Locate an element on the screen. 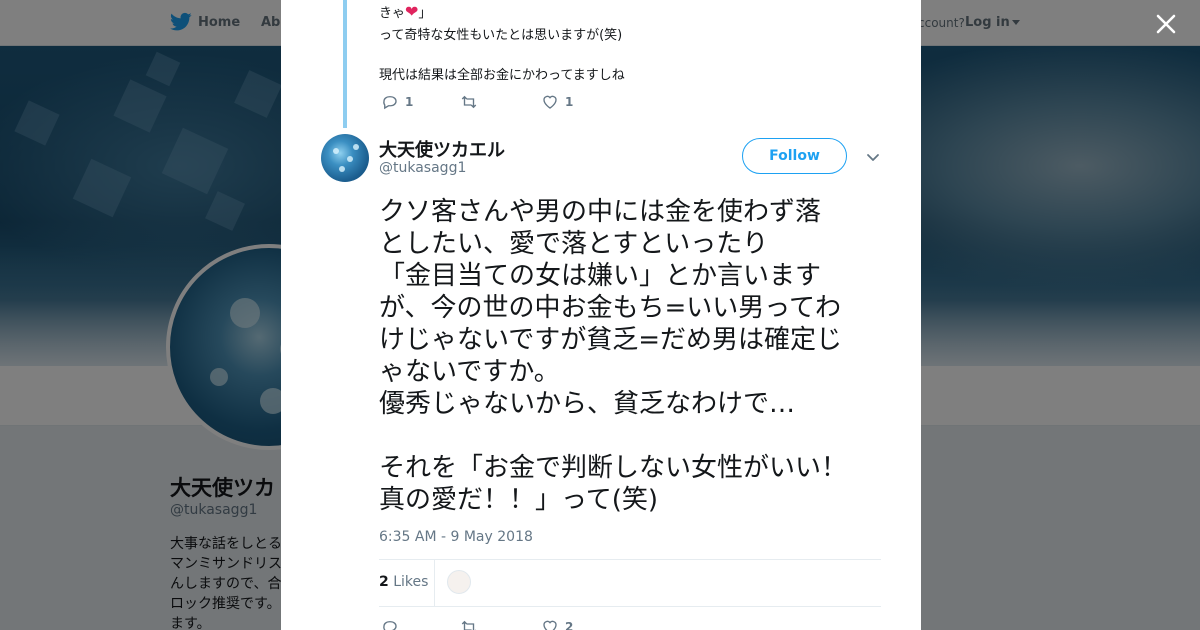  author-handle: @tukasagg1 is located at coordinates (422, 168).